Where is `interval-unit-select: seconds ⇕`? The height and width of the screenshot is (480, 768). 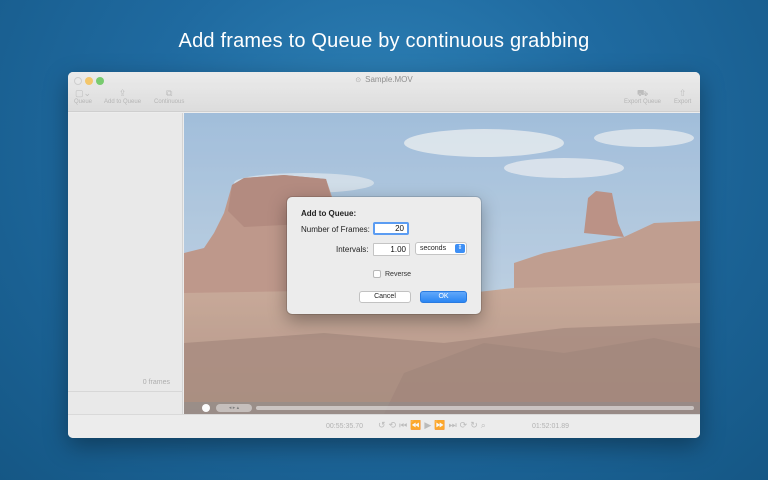 interval-unit-select: seconds ⇕ is located at coordinates (441, 248).